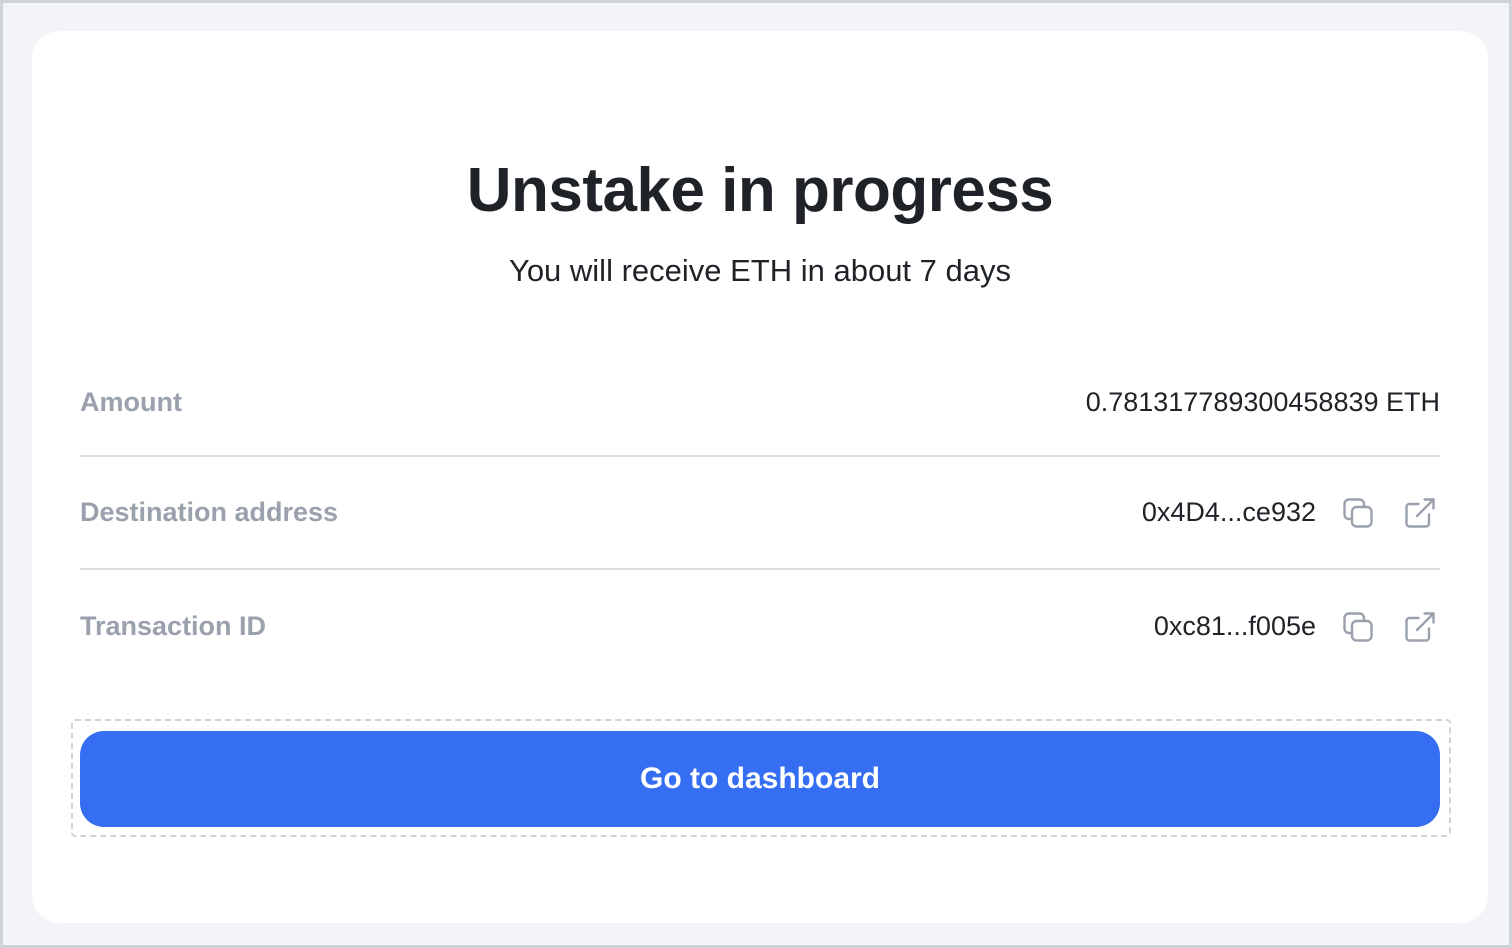 The height and width of the screenshot is (948, 1512). What do you see at coordinates (1228, 512) in the screenshot?
I see `detail-value-destination-address: 0x4D4...ce932` at bounding box center [1228, 512].